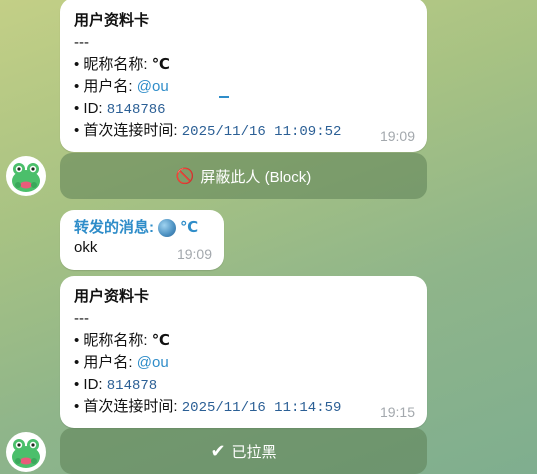 This screenshot has height=474, width=537. Describe the element at coordinates (256, 177) in the screenshot. I see `block-button-label: 屏蔽此人 (Block)` at that location.